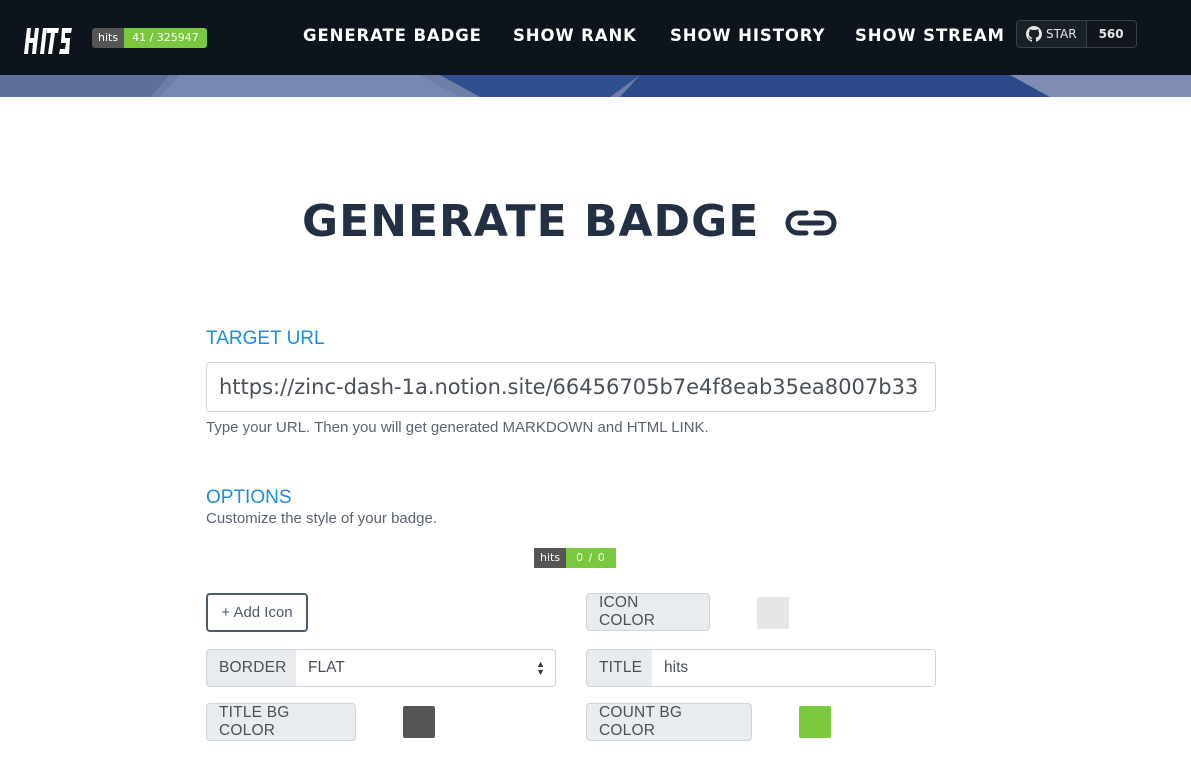  I want to click on target-url-input, so click(571, 387).